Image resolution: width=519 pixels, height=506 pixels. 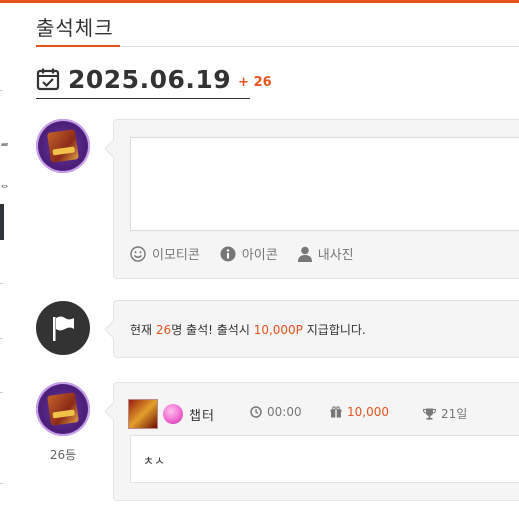 I want to click on date-header: 2025.06.19 + 26, so click(x=154, y=79).